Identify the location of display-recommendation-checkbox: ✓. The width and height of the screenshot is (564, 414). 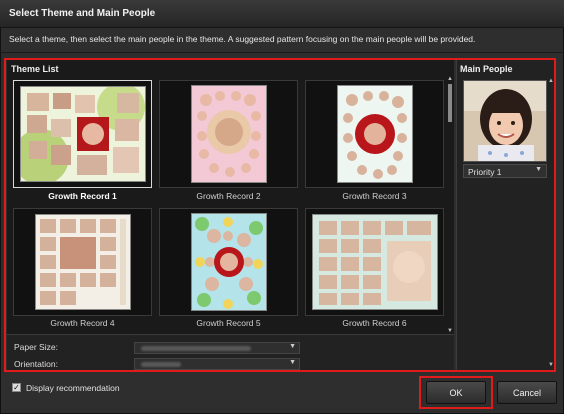
(16, 387).